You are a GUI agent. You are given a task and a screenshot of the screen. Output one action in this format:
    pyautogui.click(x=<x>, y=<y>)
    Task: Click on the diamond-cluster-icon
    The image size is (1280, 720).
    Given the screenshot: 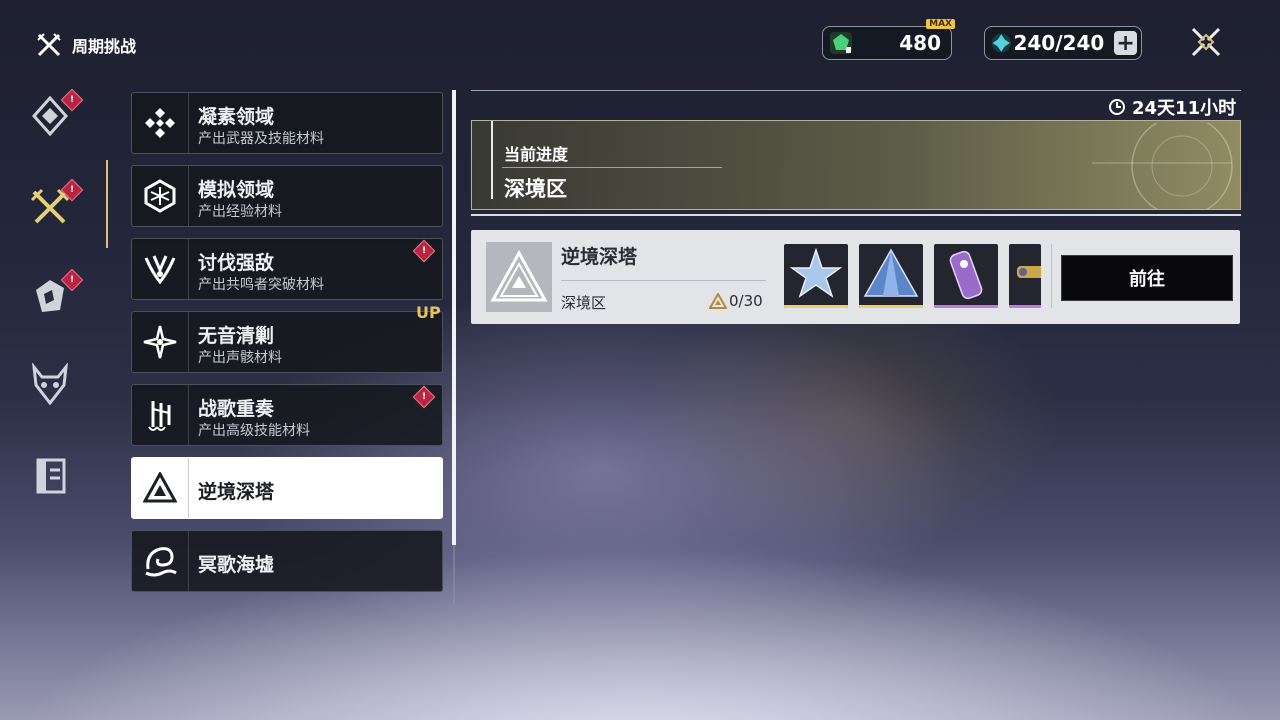 What is the action you would take?
    pyautogui.click(x=160, y=123)
    